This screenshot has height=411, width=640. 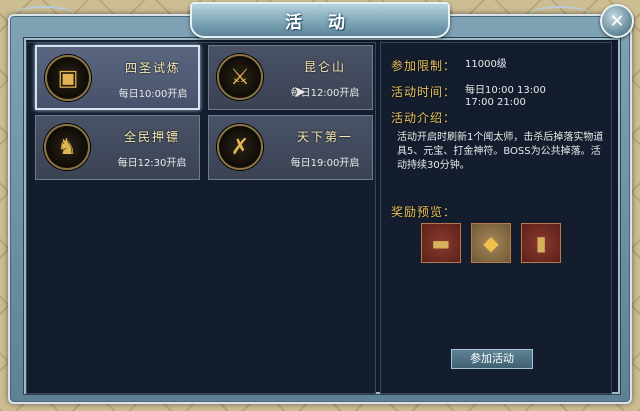 I want to click on activity-time: 每日19:00开启, so click(x=325, y=163).